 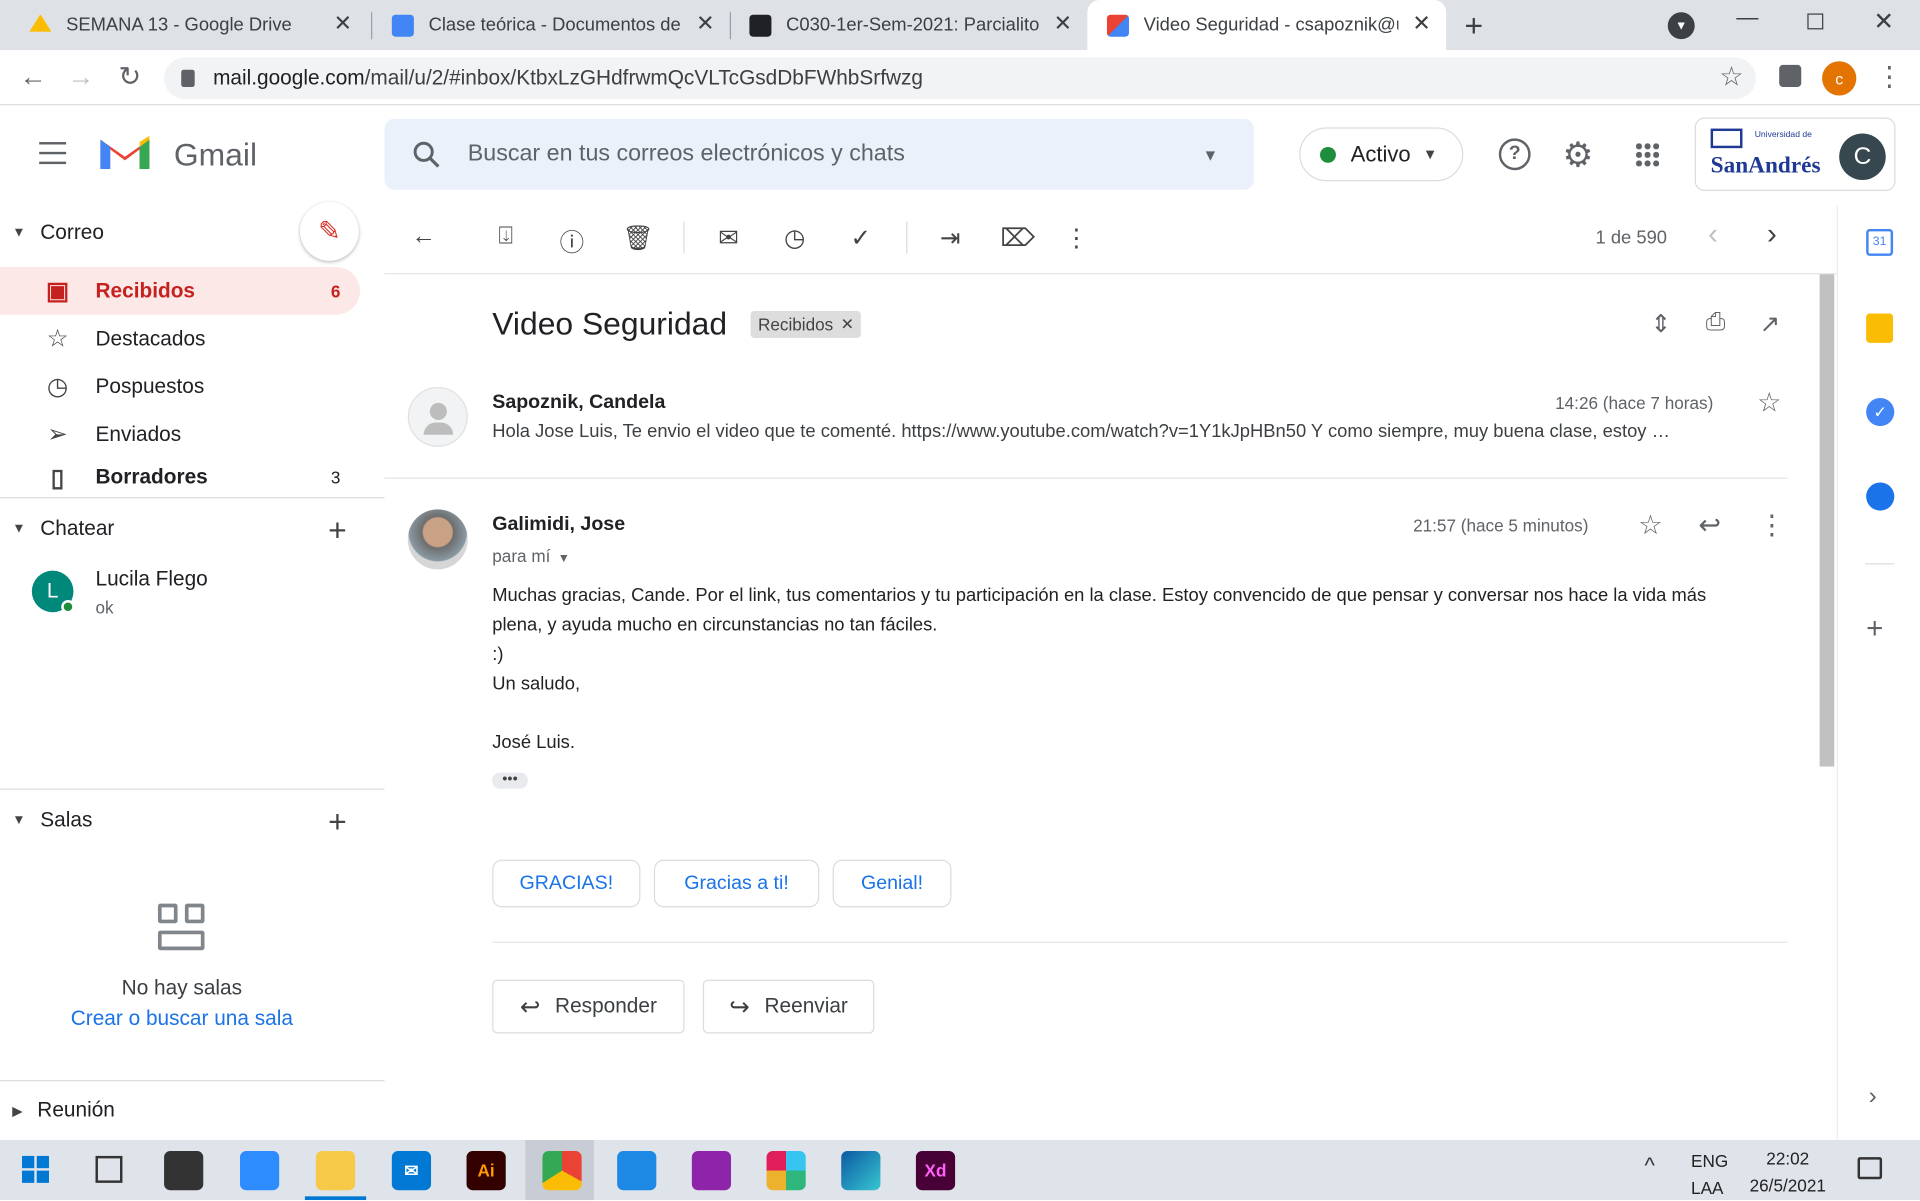 I want to click on help-icon: ?, so click(x=1514, y=154).